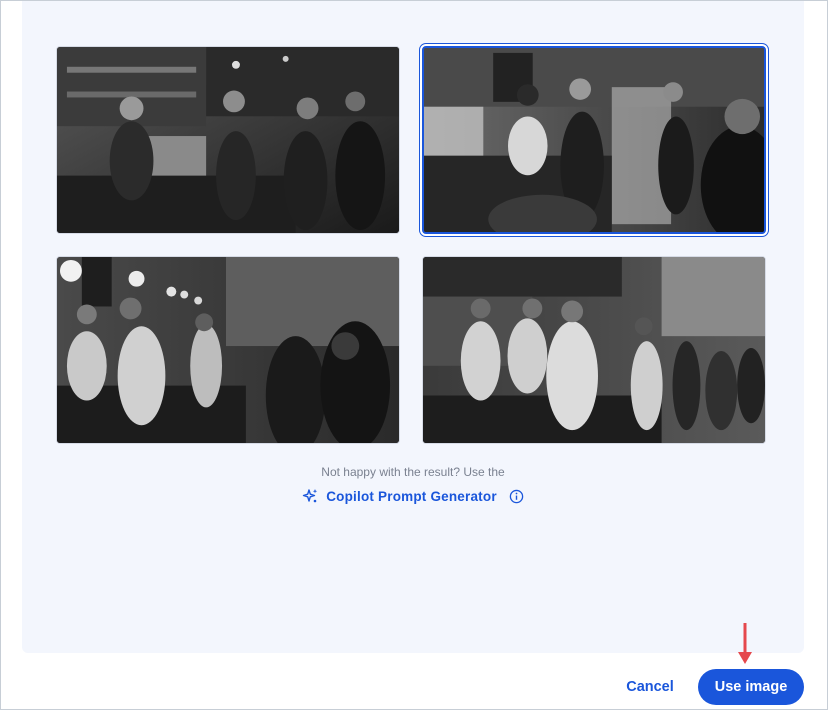 This screenshot has width=828, height=710. What do you see at coordinates (751, 687) in the screenshot?
I see `use-image-button: Use image` at bounding box center [751, 687].